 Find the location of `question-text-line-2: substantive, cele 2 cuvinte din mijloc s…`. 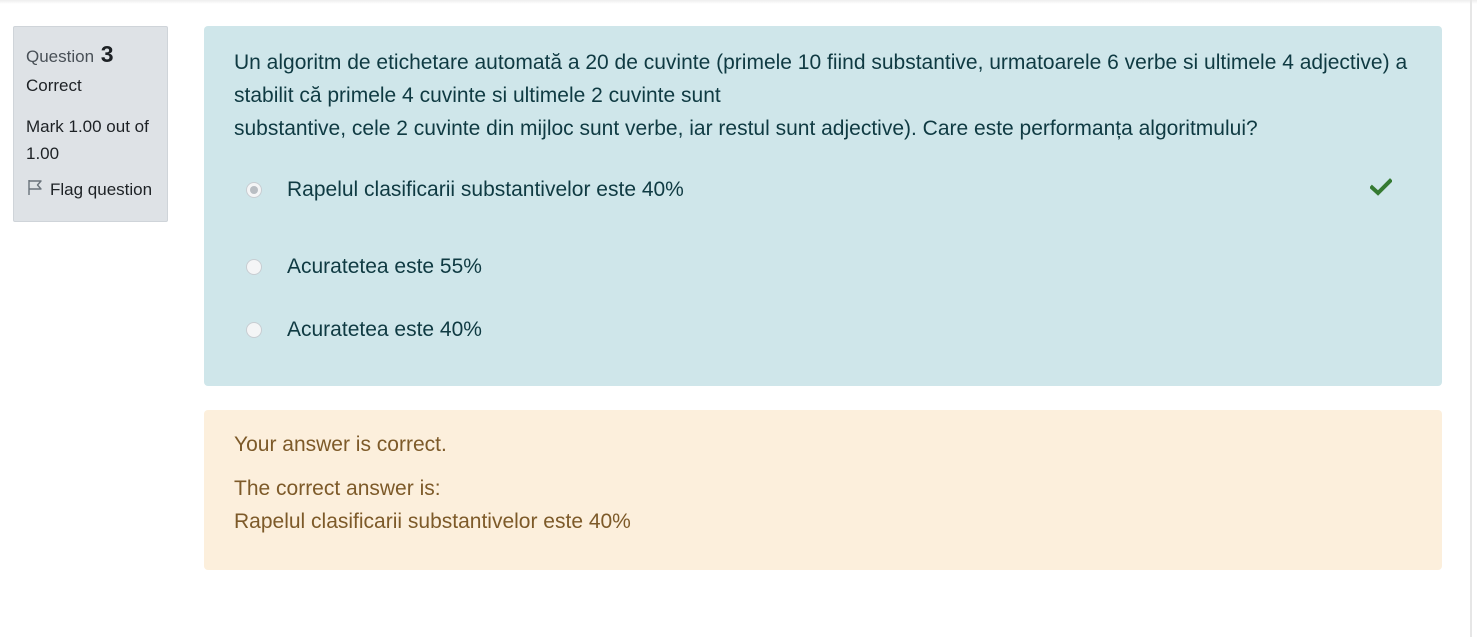

question-text-line-2: substantive, cele 2 cuvinte din mijloc s… is located at coordinates (746, 128).